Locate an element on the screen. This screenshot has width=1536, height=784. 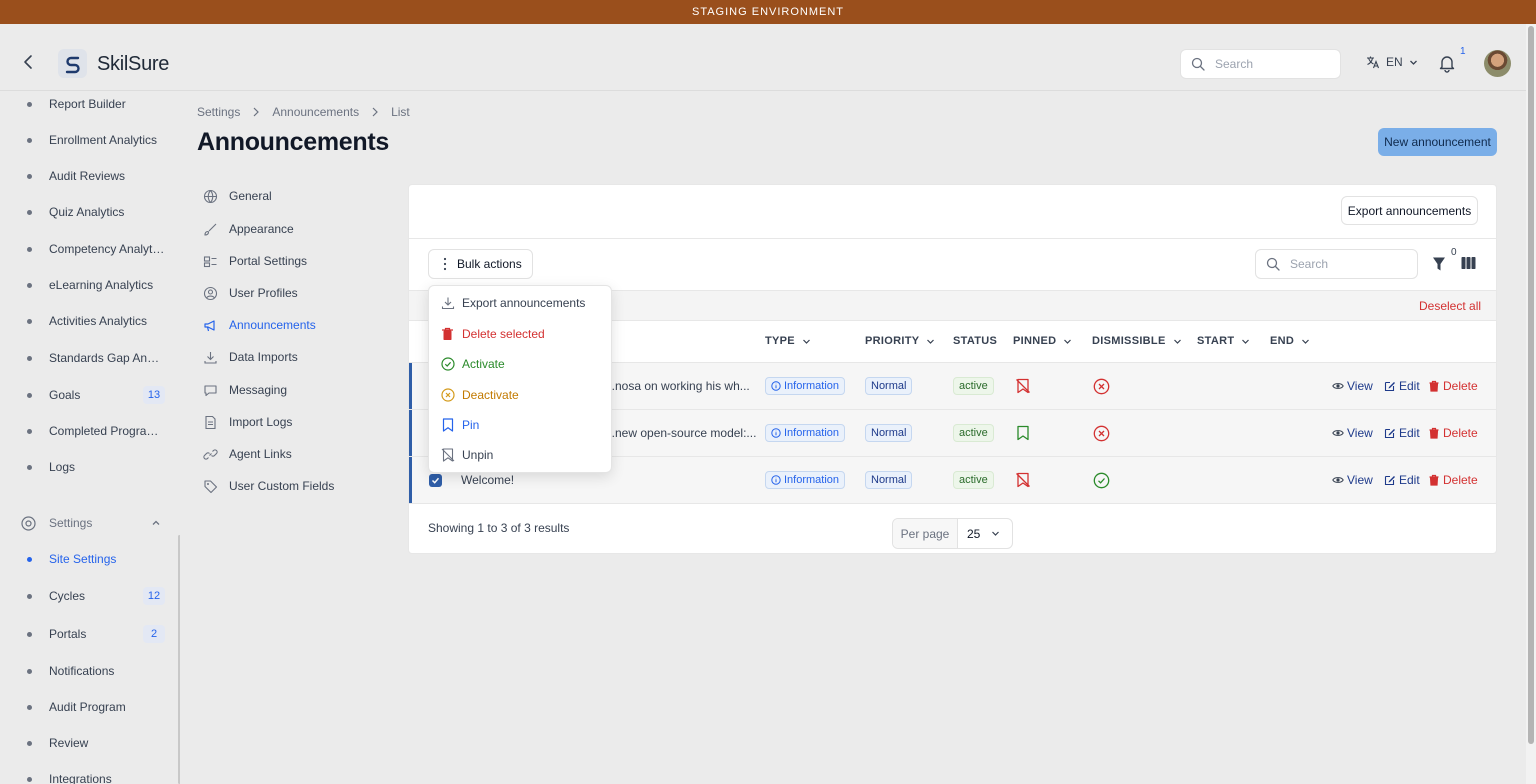
settings-nav-general: General is located at coordinates (298, 196).